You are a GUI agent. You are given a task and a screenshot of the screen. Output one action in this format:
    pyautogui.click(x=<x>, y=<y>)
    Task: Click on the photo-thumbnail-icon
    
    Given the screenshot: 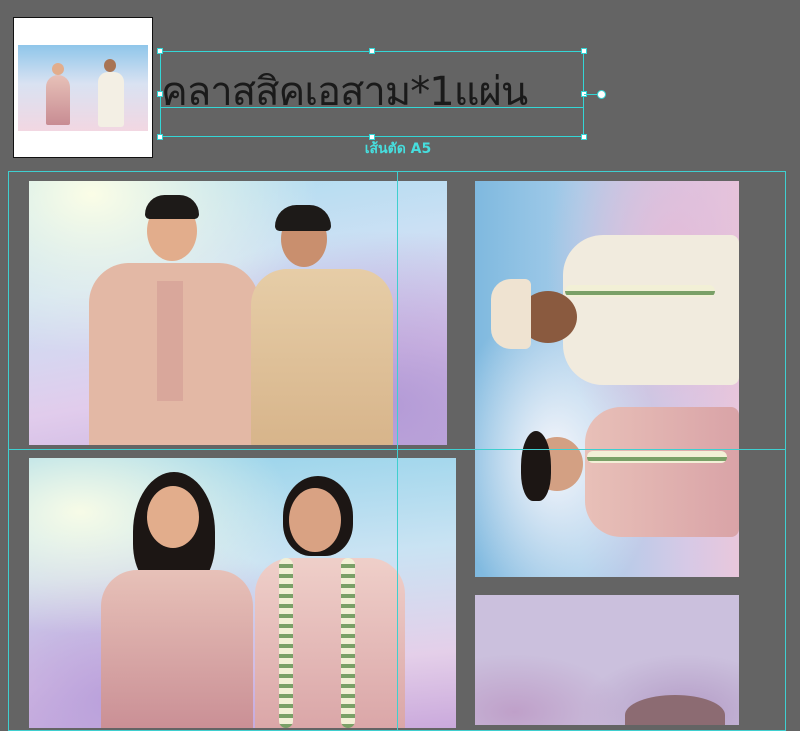 What is the action you would take?
    pyautogui.click(x=83, y=88)
    